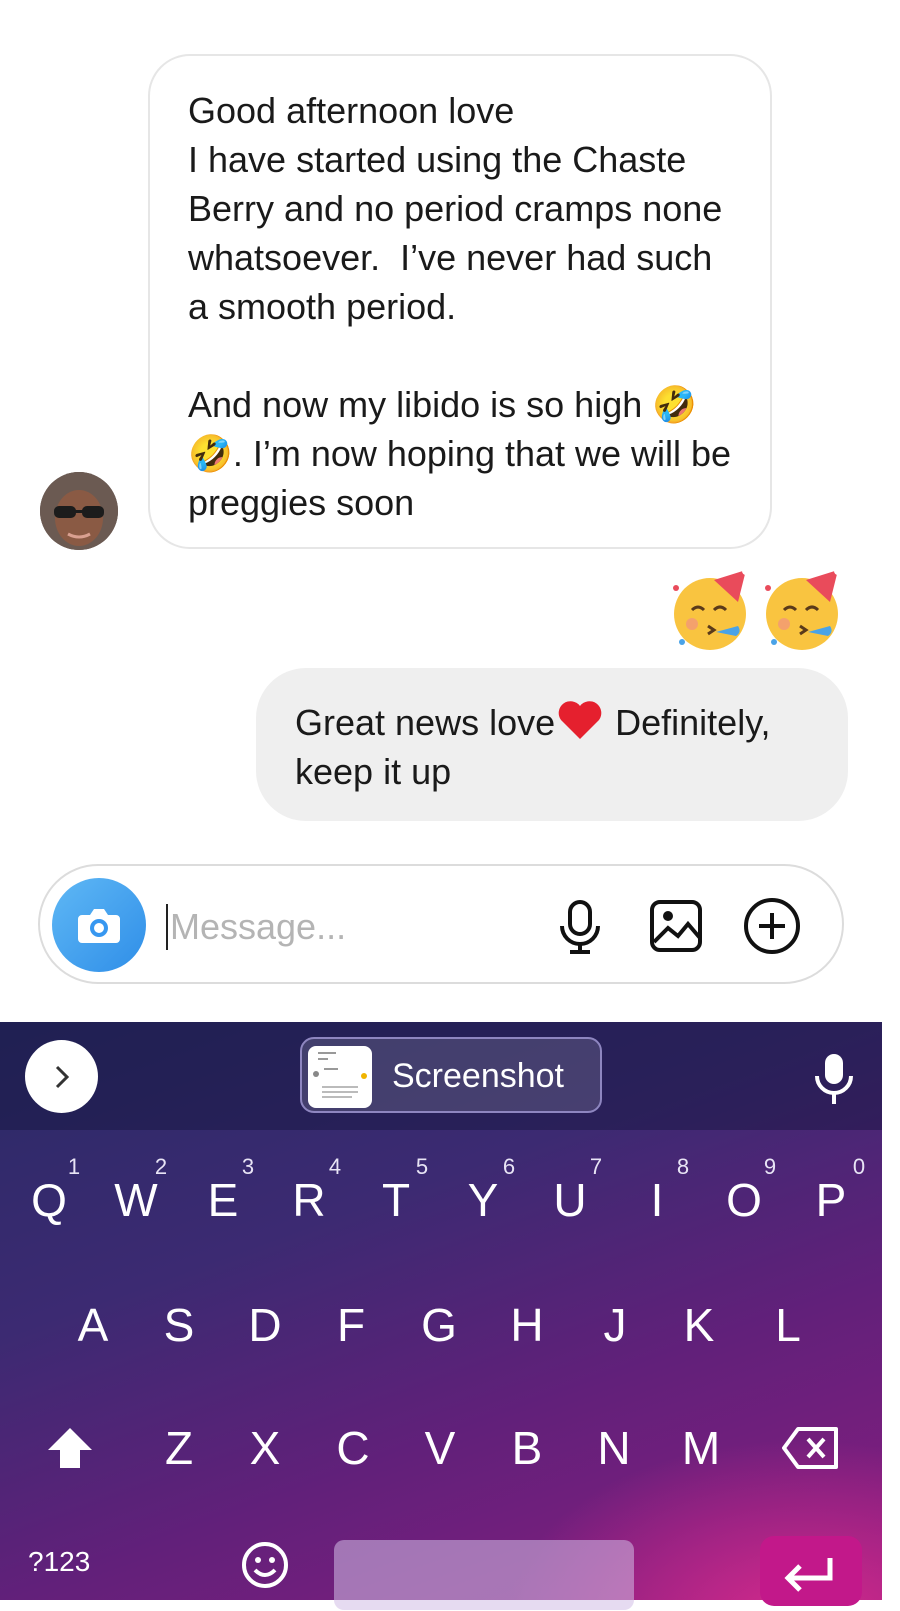  I want to click on red-heart-icon, so click(580, 720).